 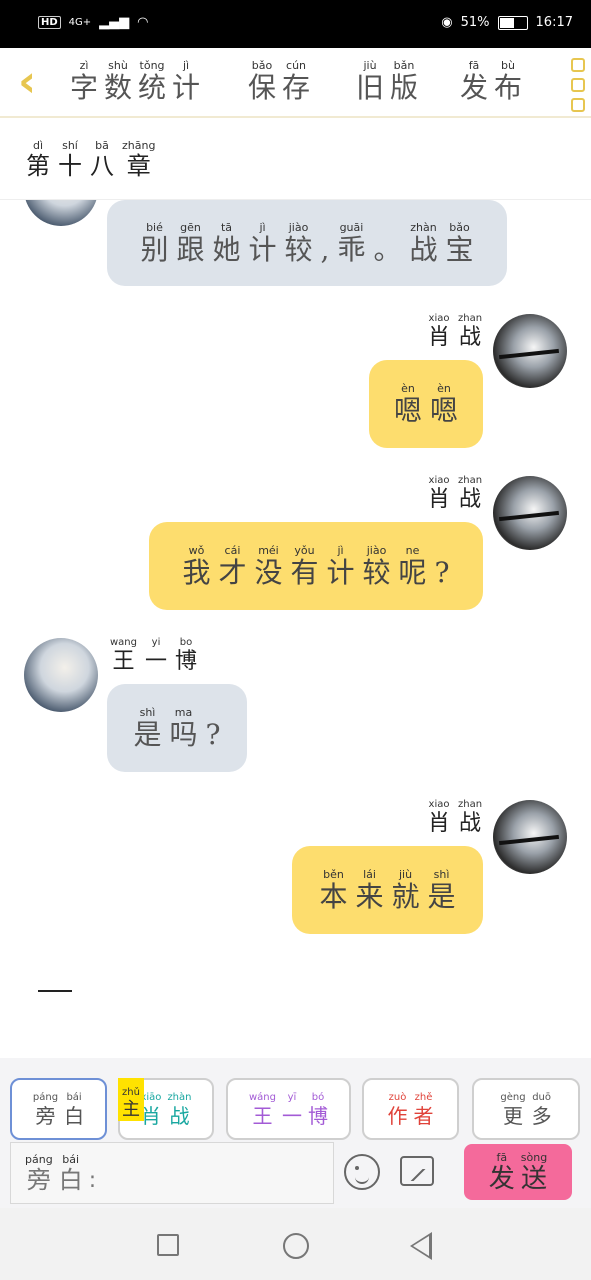 What do you see at coordinates (369, 874) in the screenshot?
I see `pinyin: lái` at bounding box center [369, 874].